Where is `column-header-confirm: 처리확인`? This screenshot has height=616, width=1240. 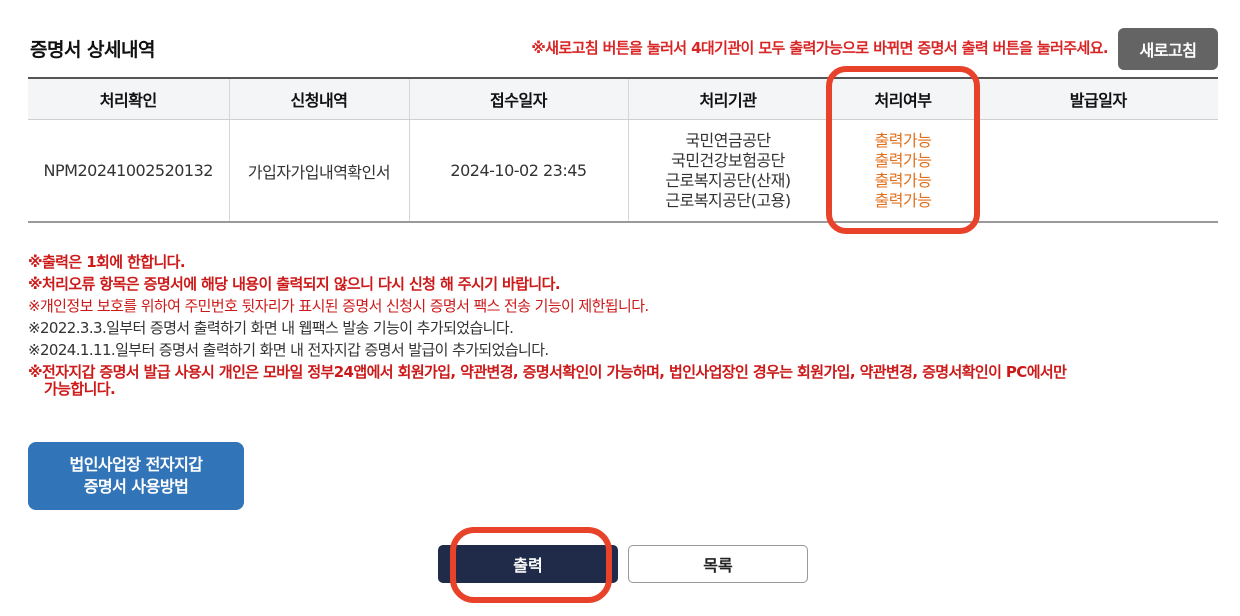 column-header-confirm: 처리확인 is located at coordinates (129, 99).